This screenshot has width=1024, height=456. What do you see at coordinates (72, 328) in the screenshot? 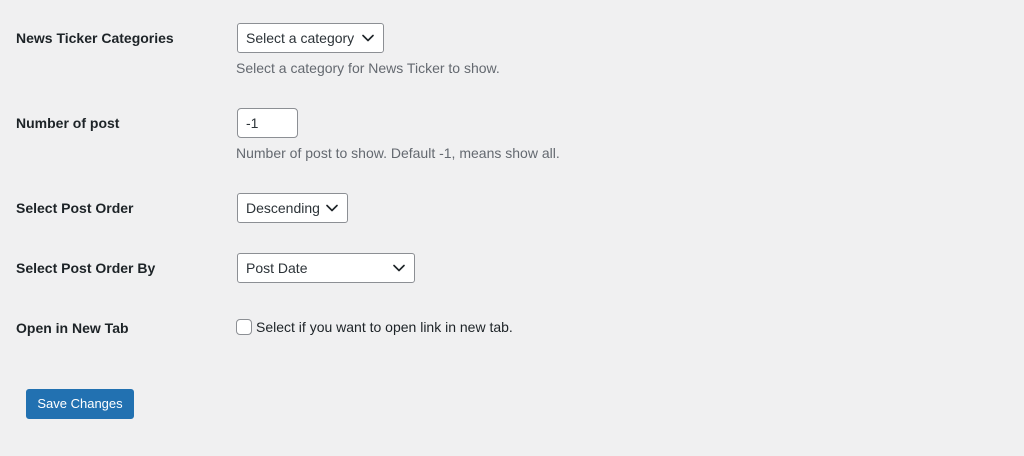
I see `open-new-tab-label: Open in New Tab` at bounding box center [72, 328].